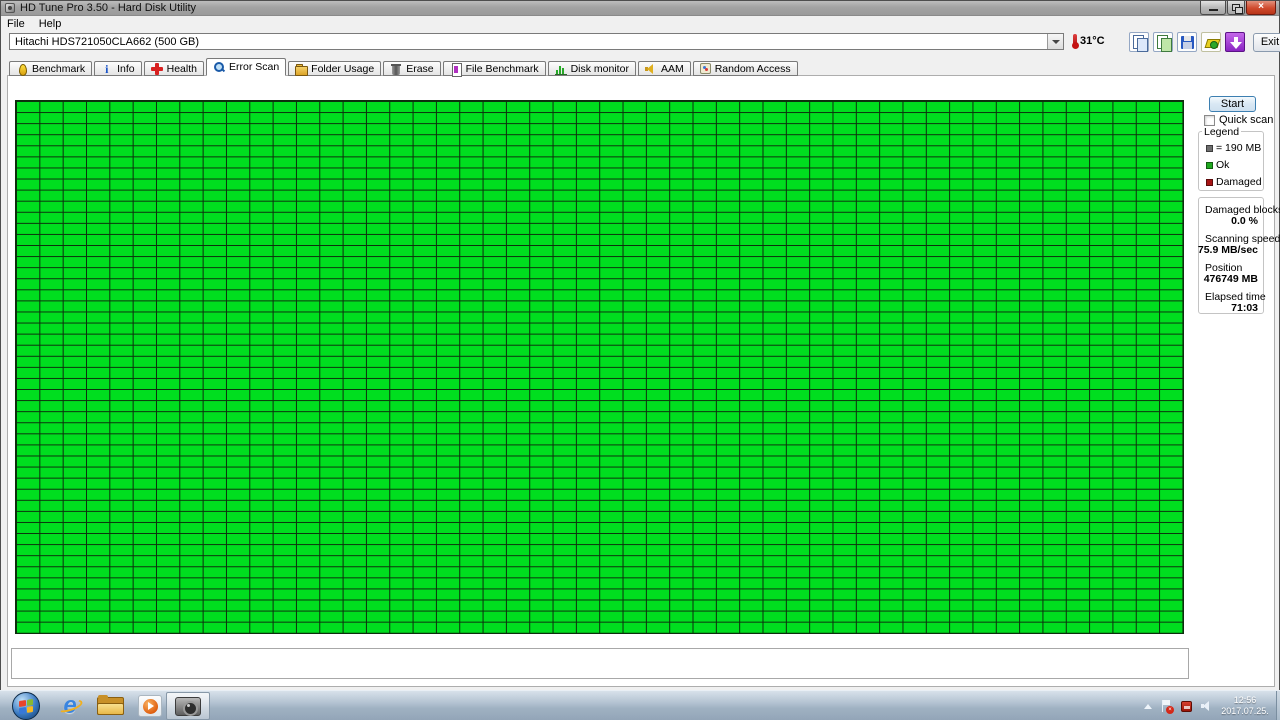  Describe the element at coordinates (1092, 41) in the screenshot. I see `temperature-value: 31°C` at that location.